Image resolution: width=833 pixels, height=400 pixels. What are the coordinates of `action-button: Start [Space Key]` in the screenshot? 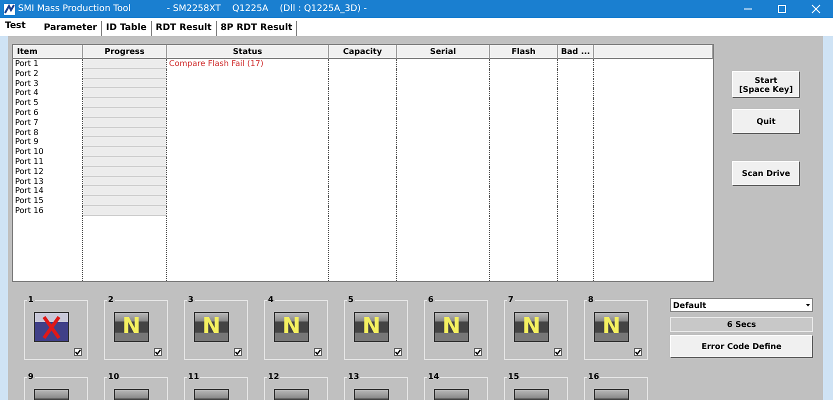 It's located at (766, 84).